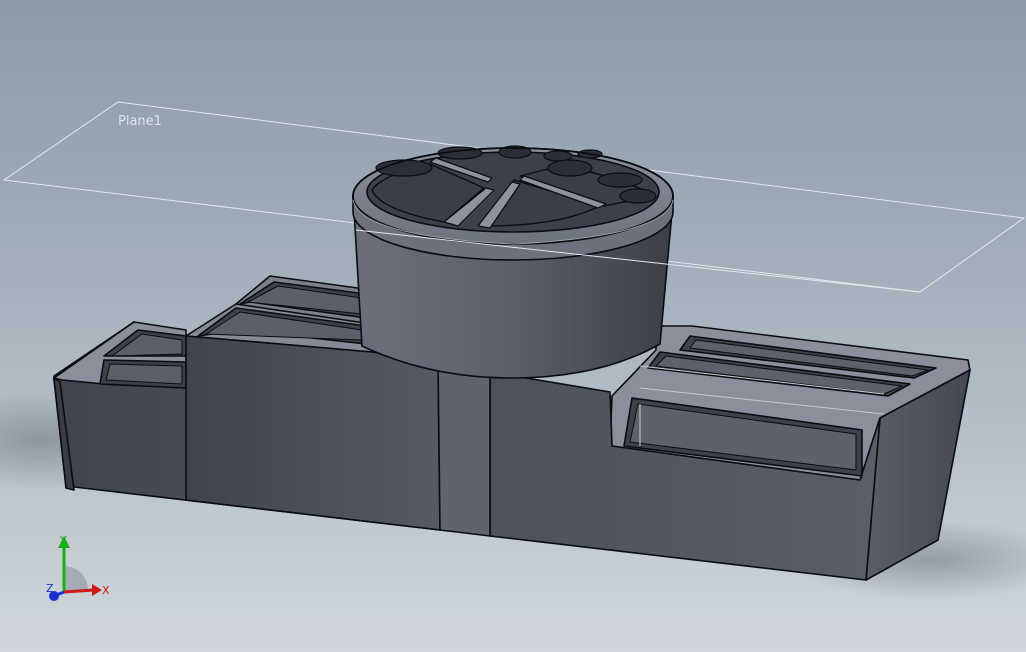 This screenshot has height=652, width=1026. I want to click on axis-y-label: Y, so click(63, 540).